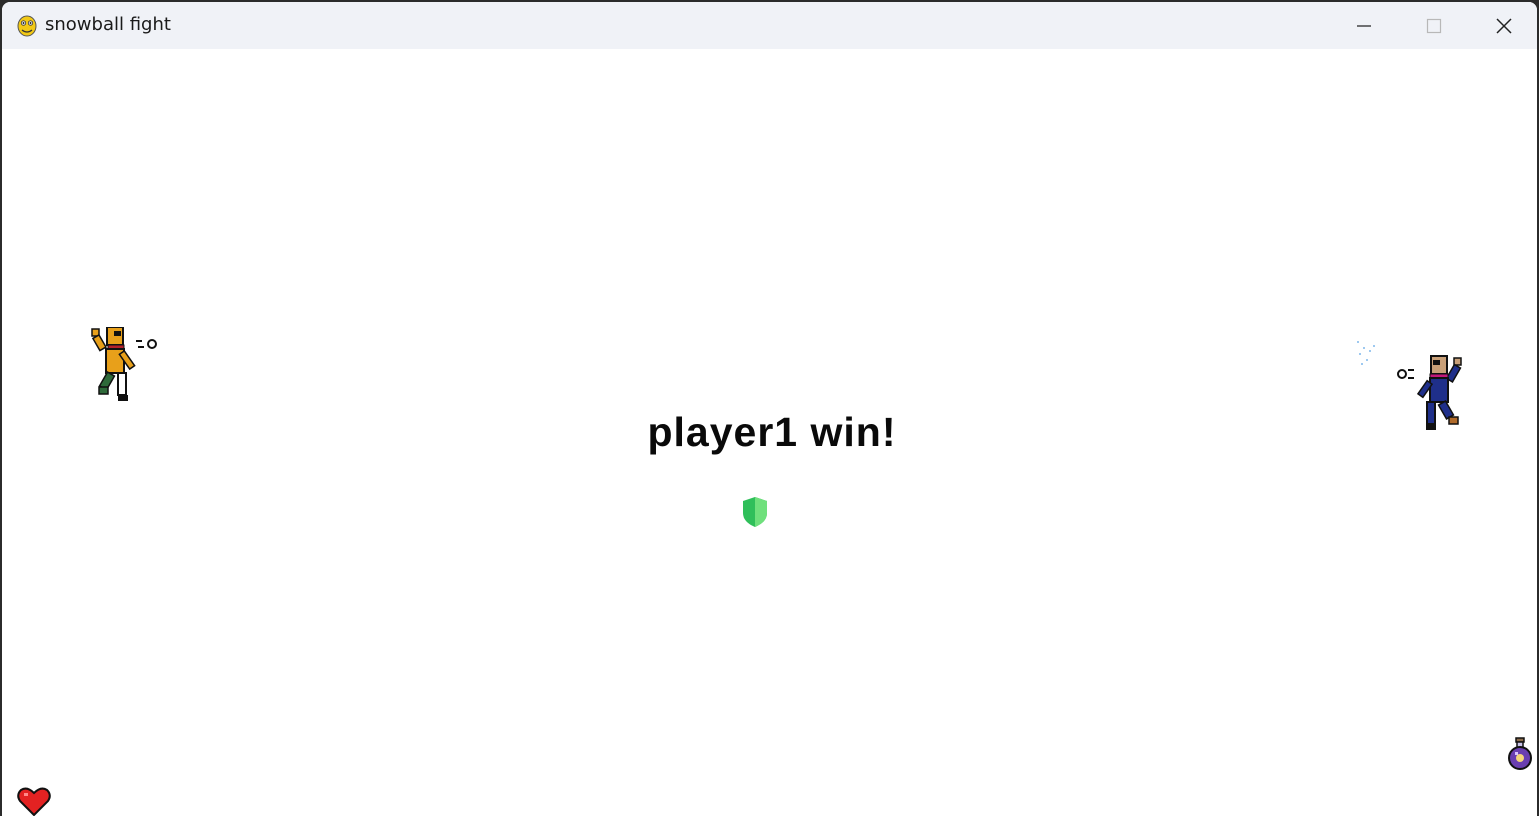  What do you see at coordinates (1520, 754) in the screenshot?
I see `potion-icon` at bounding box center [1520, 754].